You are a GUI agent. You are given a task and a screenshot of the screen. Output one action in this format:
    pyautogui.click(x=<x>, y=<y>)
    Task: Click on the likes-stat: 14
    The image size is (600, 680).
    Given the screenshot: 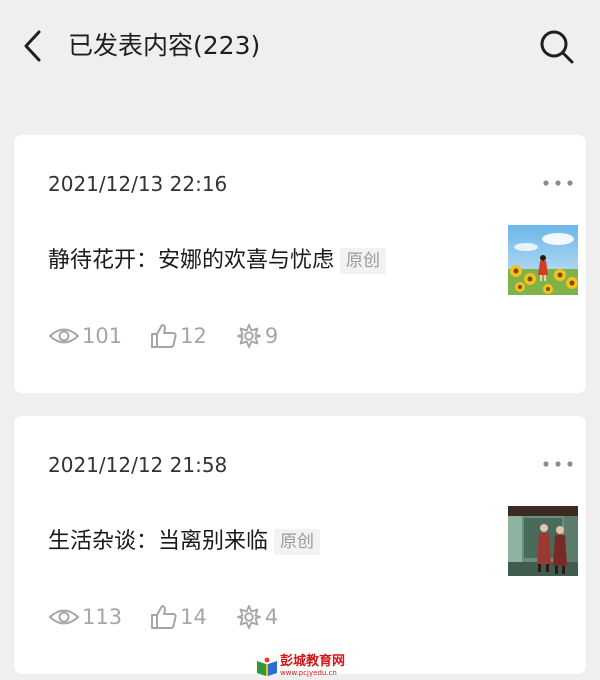 What is the action you would take?
    pyautogui.click(x=178, y=617)
    